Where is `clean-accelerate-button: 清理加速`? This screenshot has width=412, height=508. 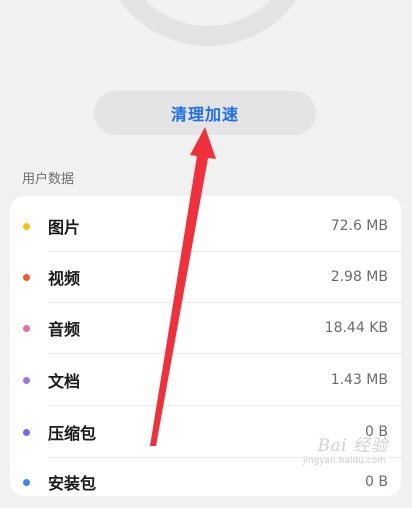 clean-accelerate-button: 清理加速 is located at coordinates (205, 113).